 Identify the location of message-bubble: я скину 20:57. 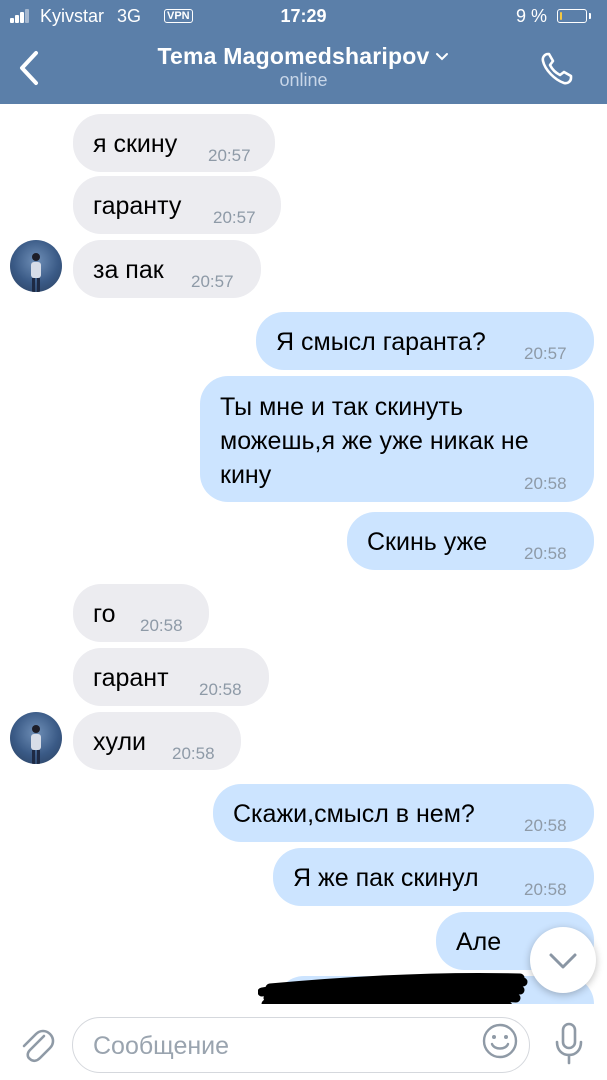
(174, 143).